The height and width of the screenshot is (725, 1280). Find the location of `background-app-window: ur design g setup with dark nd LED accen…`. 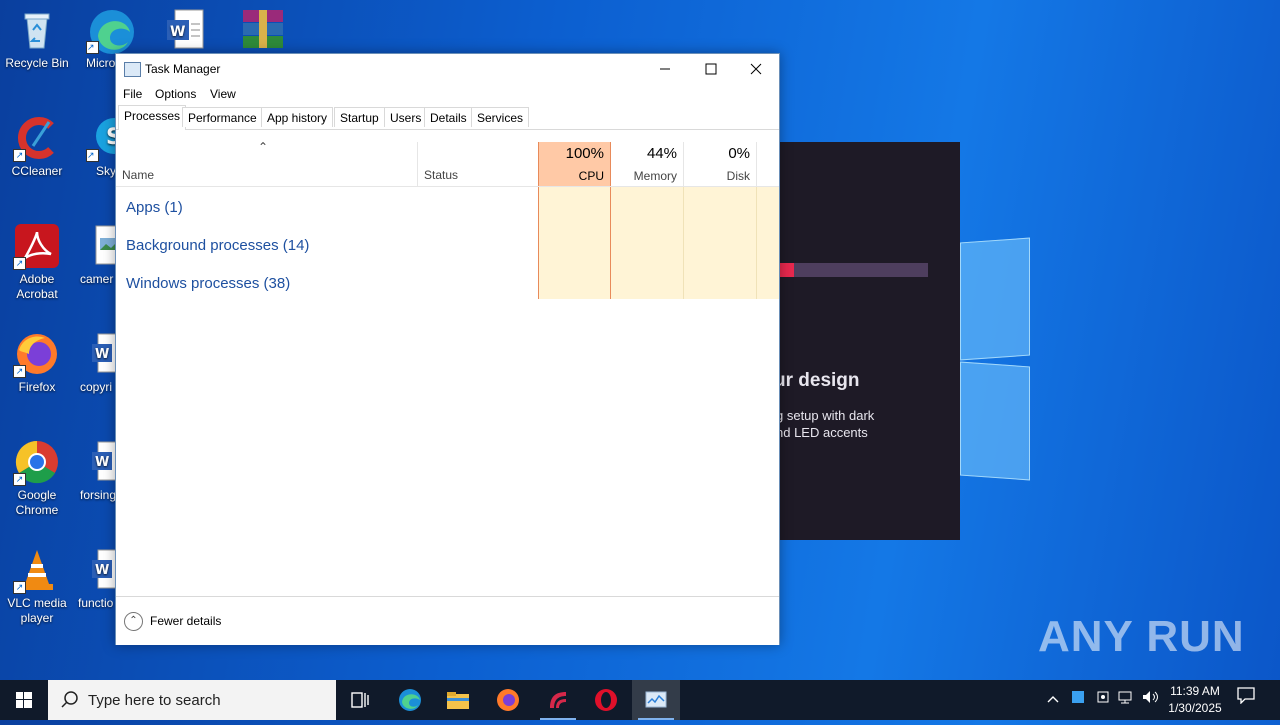

background-app-window: ur design g setup with dark nd LED accen… is located at coordinates (860, 341).